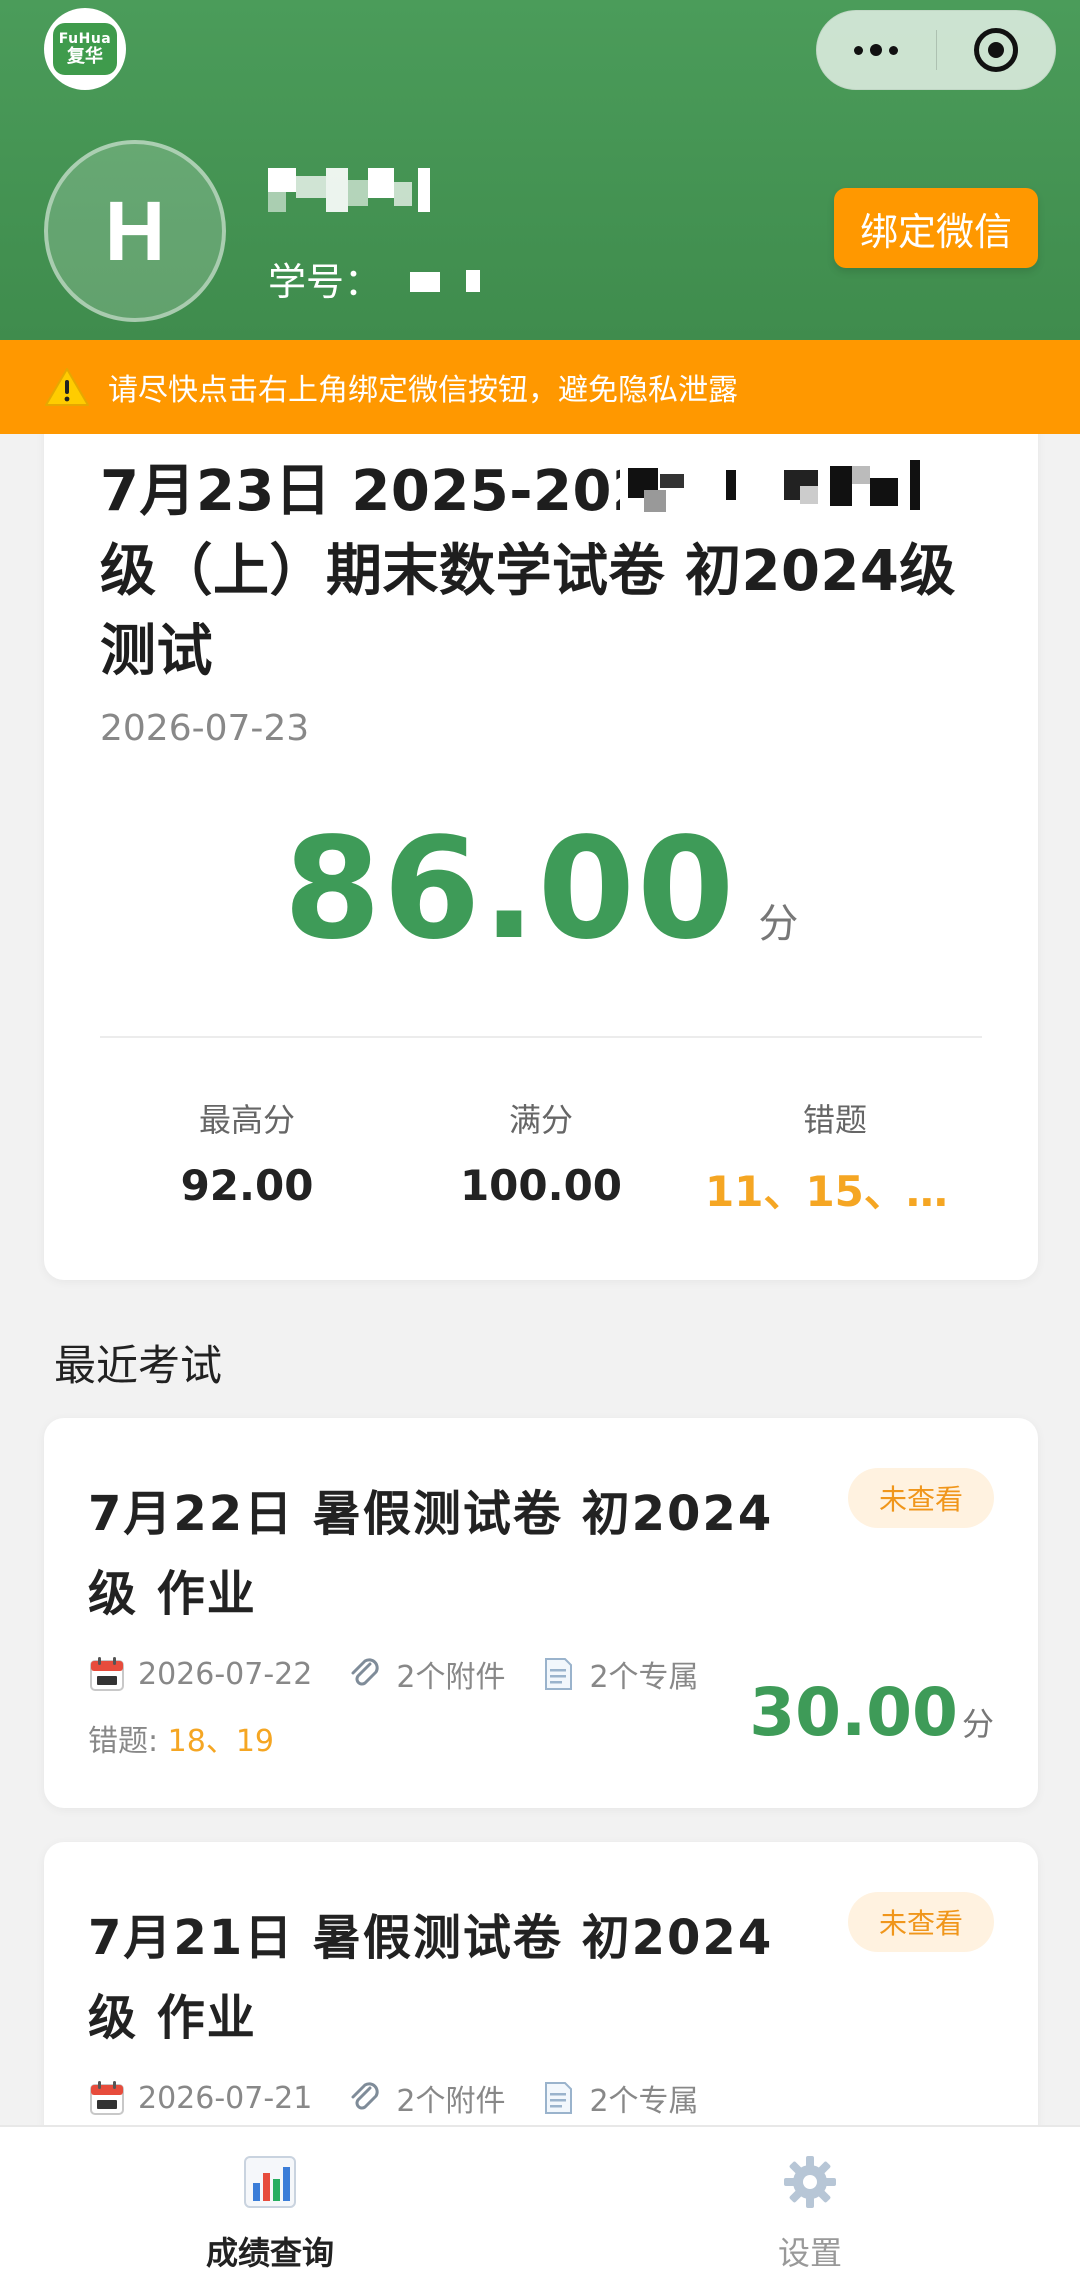  I want to click on logo-text-en: FuHua, so click(85, 39).